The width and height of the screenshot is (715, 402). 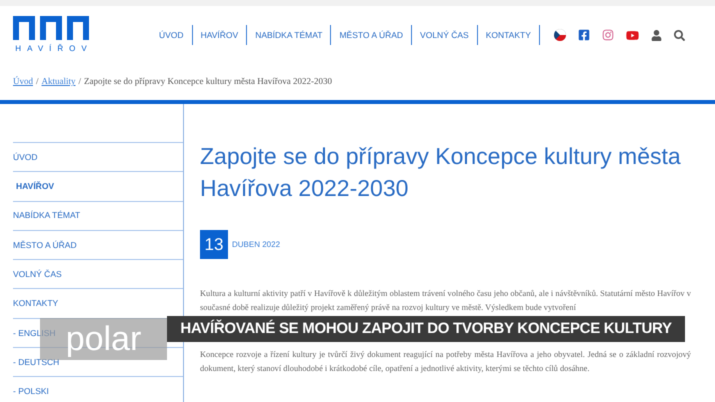 What do you see at coordinates (23, 82) in the screenshot?
I see `breadcrumb-link: Úvod` at bounding box center [23, 82].